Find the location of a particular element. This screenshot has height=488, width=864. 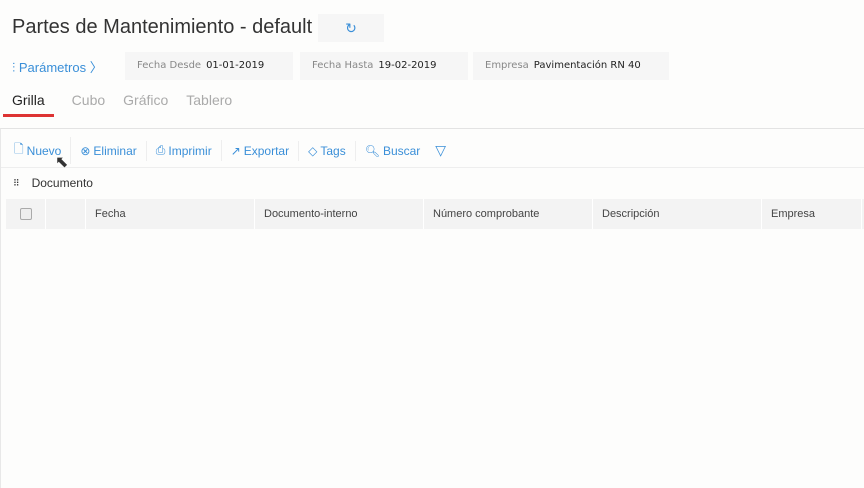

blank-column is located at coordinates (66, 214).